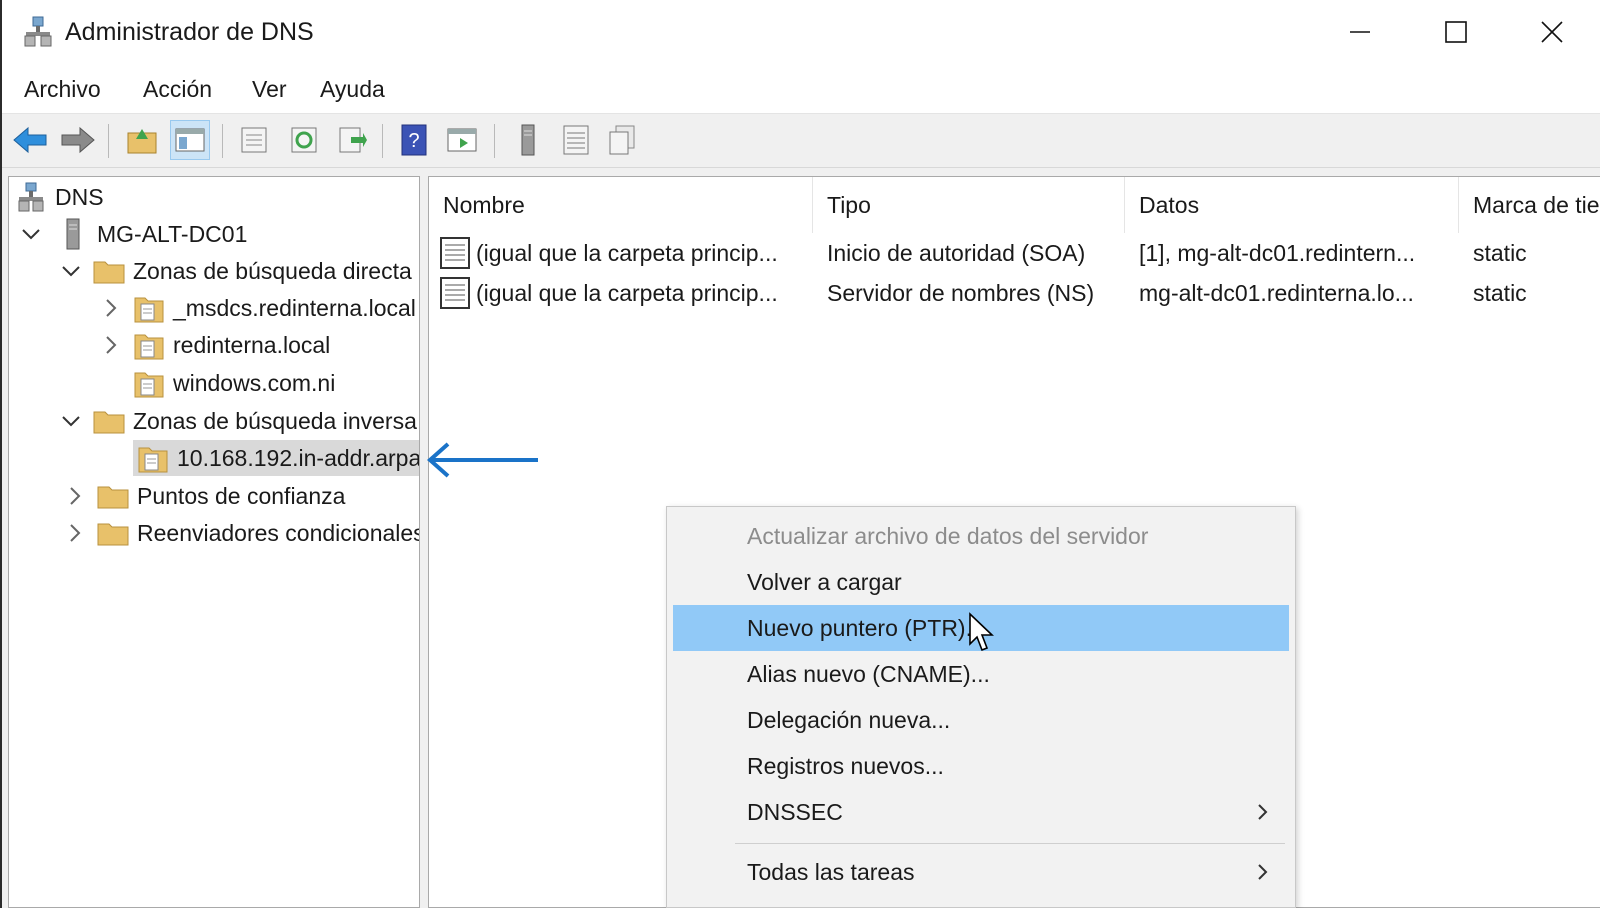  What do you see at coordinates (59, 197) in the screenshot?
I see `tree-item-dns: DNS` at bounding box center [59, 197].